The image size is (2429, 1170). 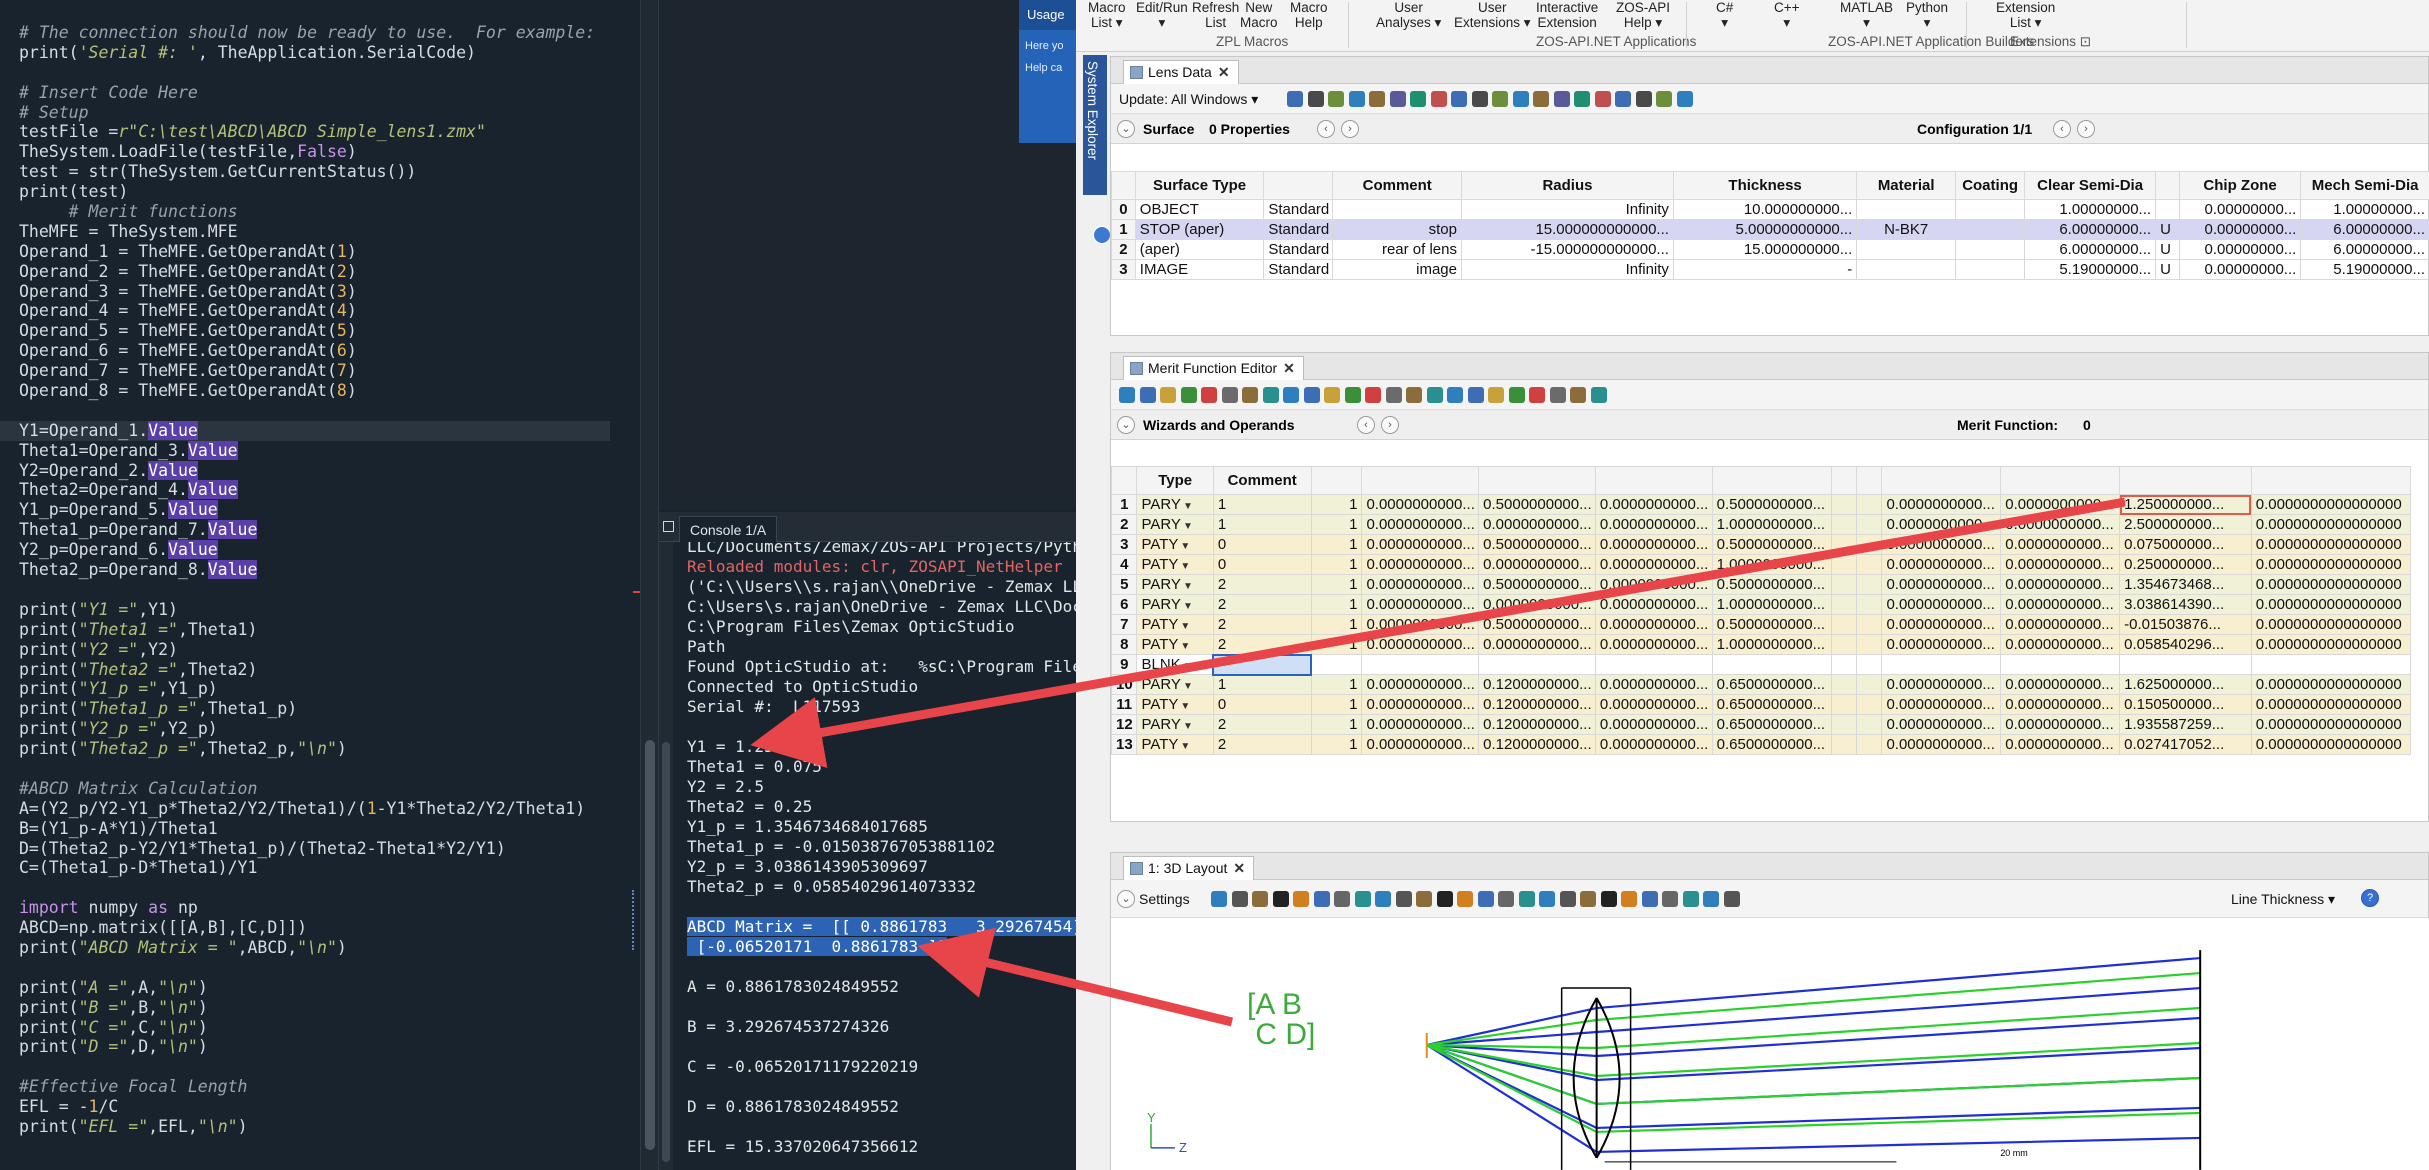 I want to click on code-line: print("Theta2_p =",Theta2_p,"\n"), so click(x=314, y=749).